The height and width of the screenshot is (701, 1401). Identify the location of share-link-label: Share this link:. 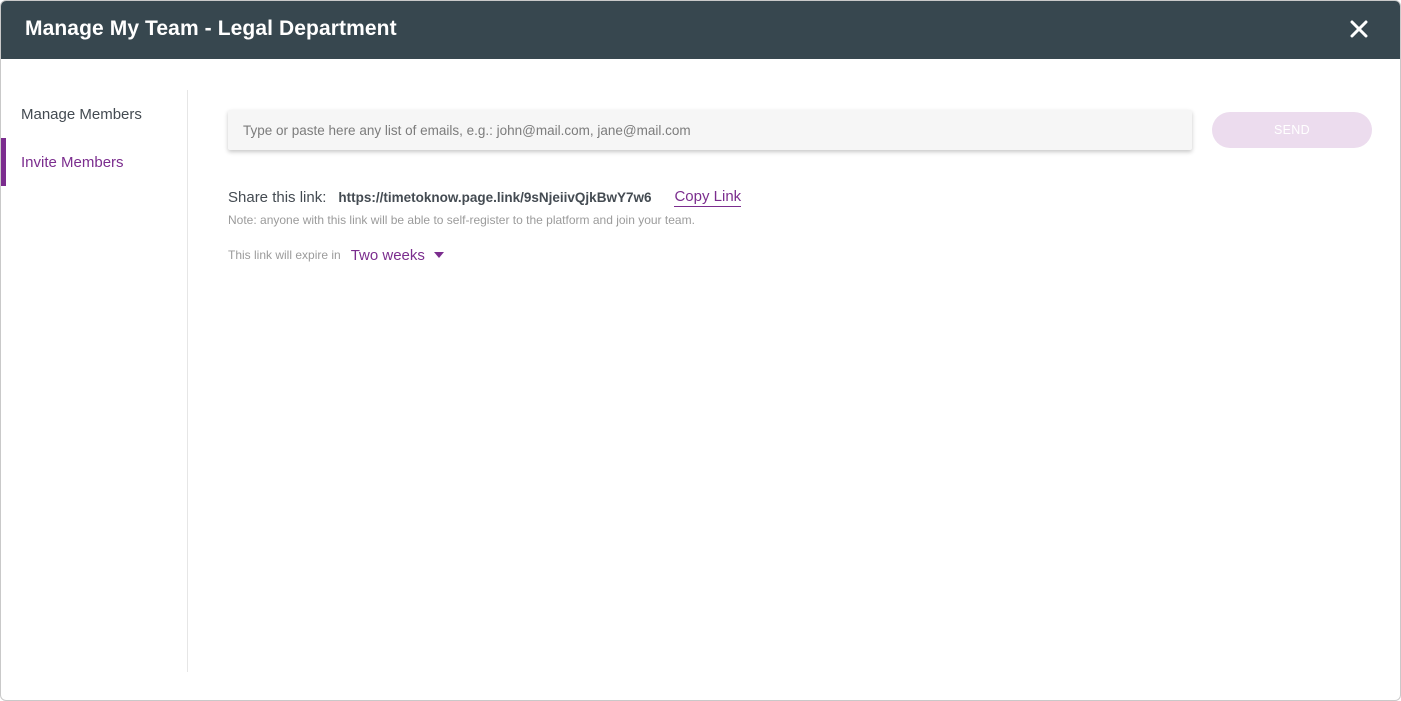
(277, 197).